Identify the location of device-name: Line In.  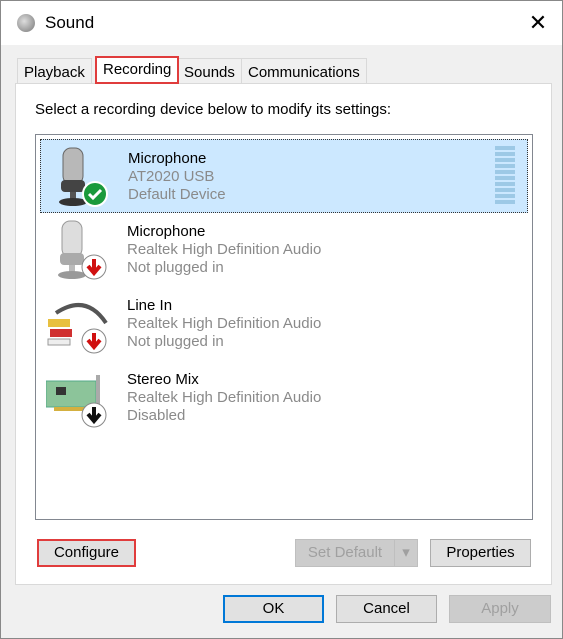
(150, 305).